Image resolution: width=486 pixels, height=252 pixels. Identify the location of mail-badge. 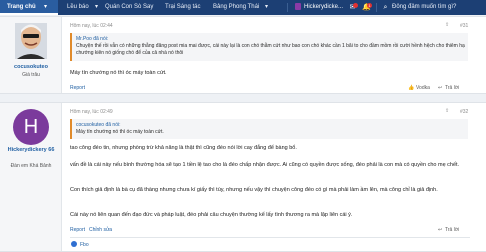
(355, 5).